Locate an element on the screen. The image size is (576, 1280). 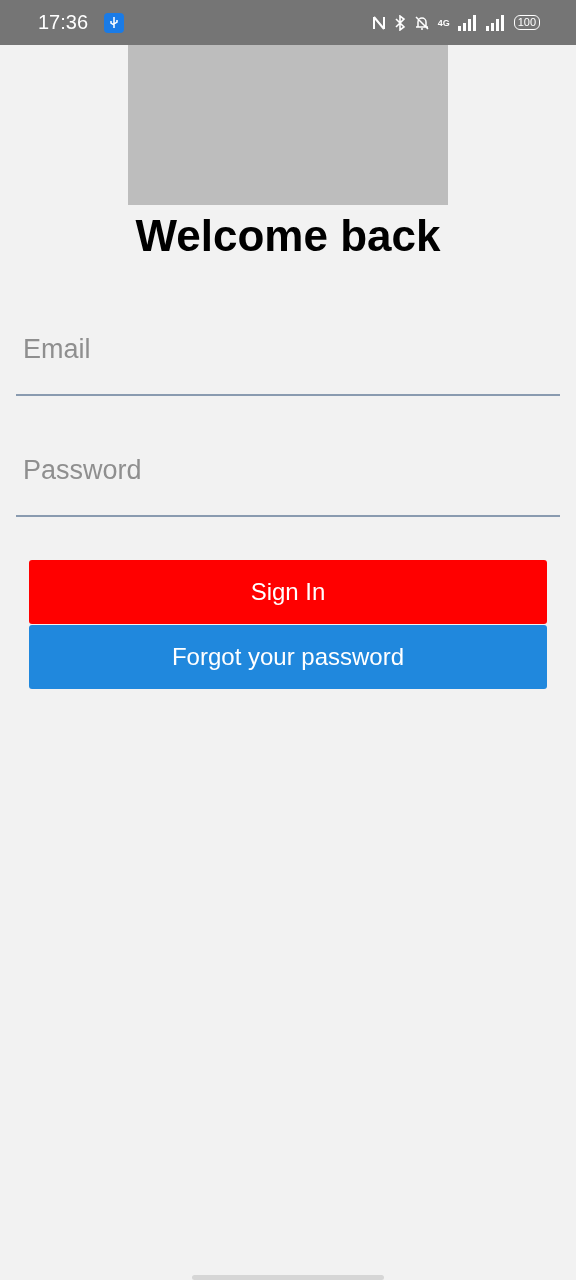
nfc-icon is located at coordinates (378, 22).